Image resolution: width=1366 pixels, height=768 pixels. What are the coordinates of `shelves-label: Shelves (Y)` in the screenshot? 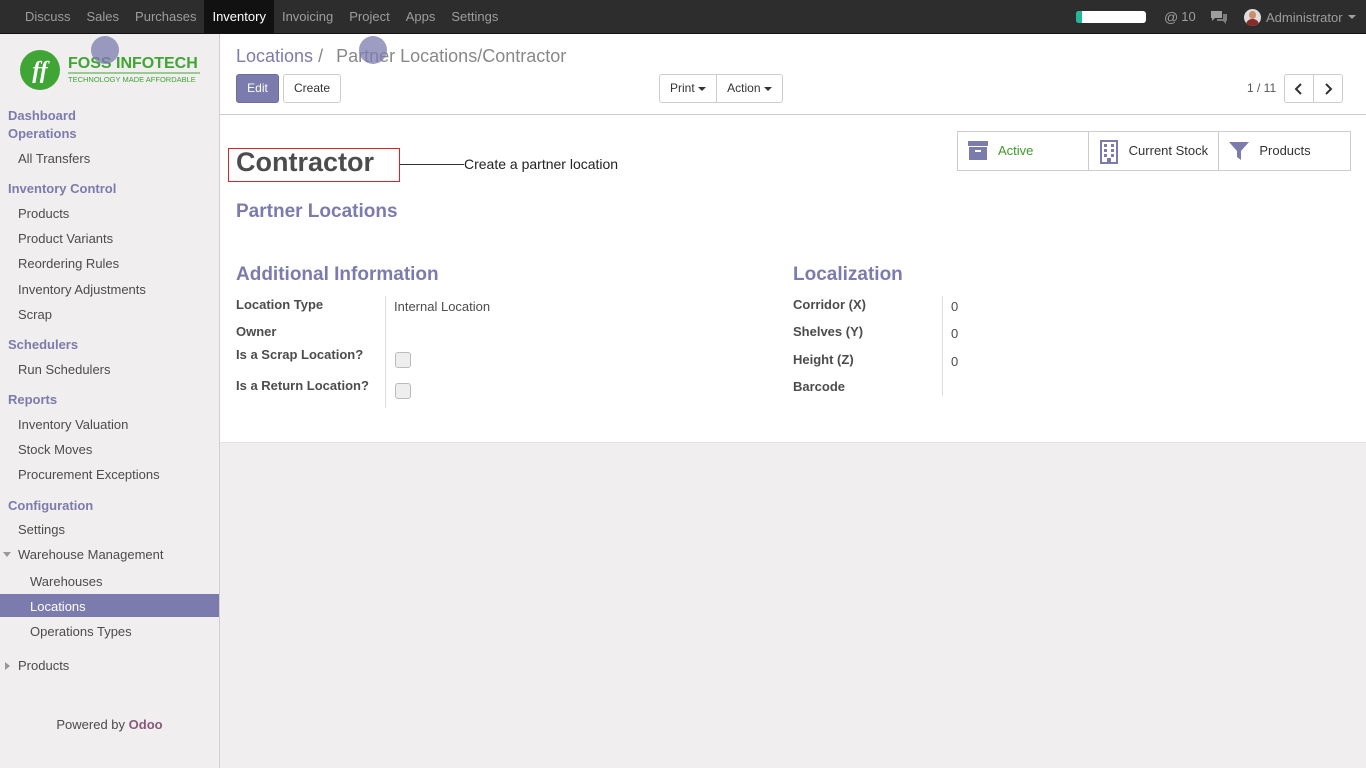 It's located at (828, 331).